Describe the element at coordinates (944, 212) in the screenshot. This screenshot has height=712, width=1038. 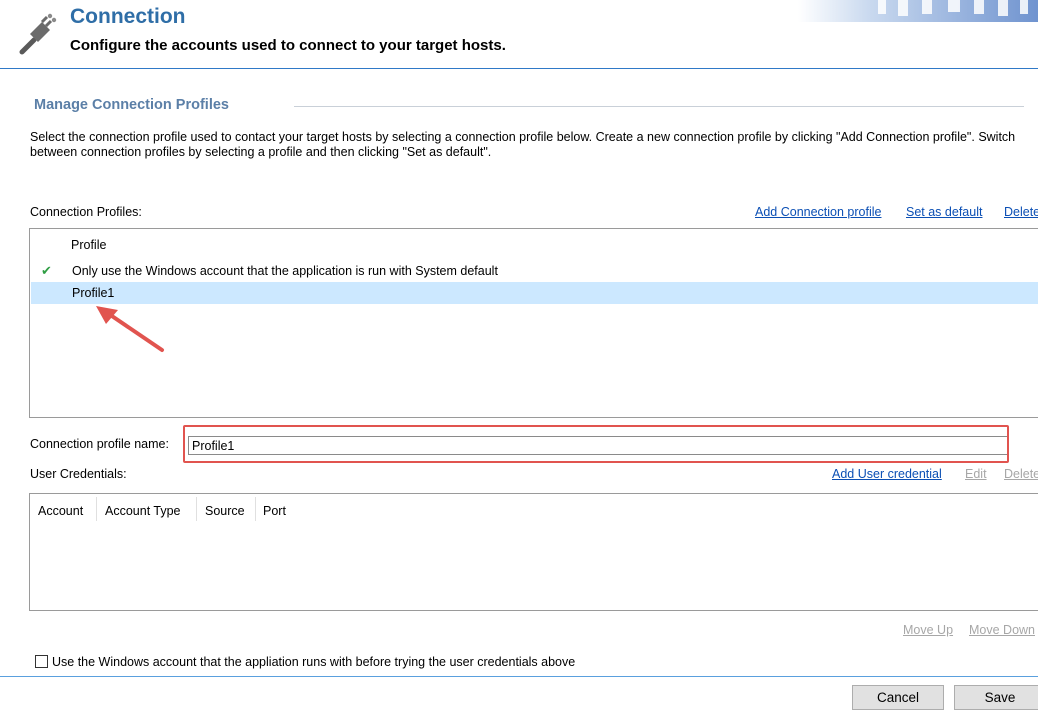
I see `set-as-default-link: Set as default` at that location.